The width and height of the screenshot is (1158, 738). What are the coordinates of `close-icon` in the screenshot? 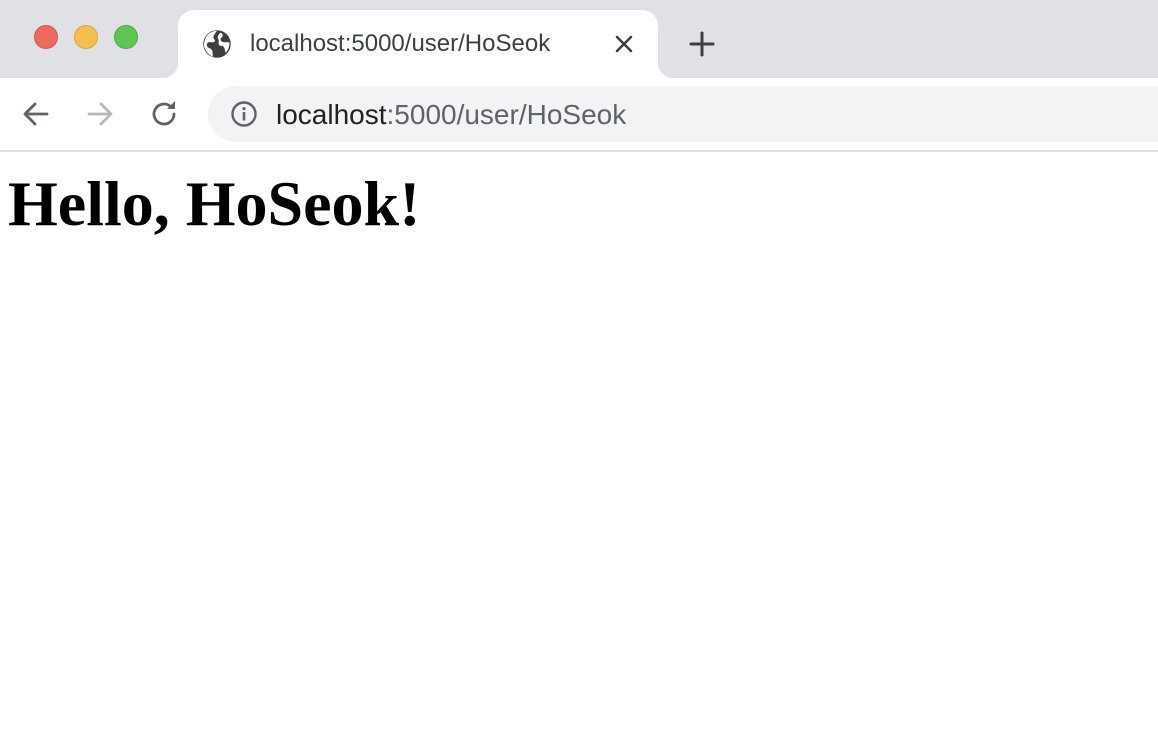 It's located at (624, 44).